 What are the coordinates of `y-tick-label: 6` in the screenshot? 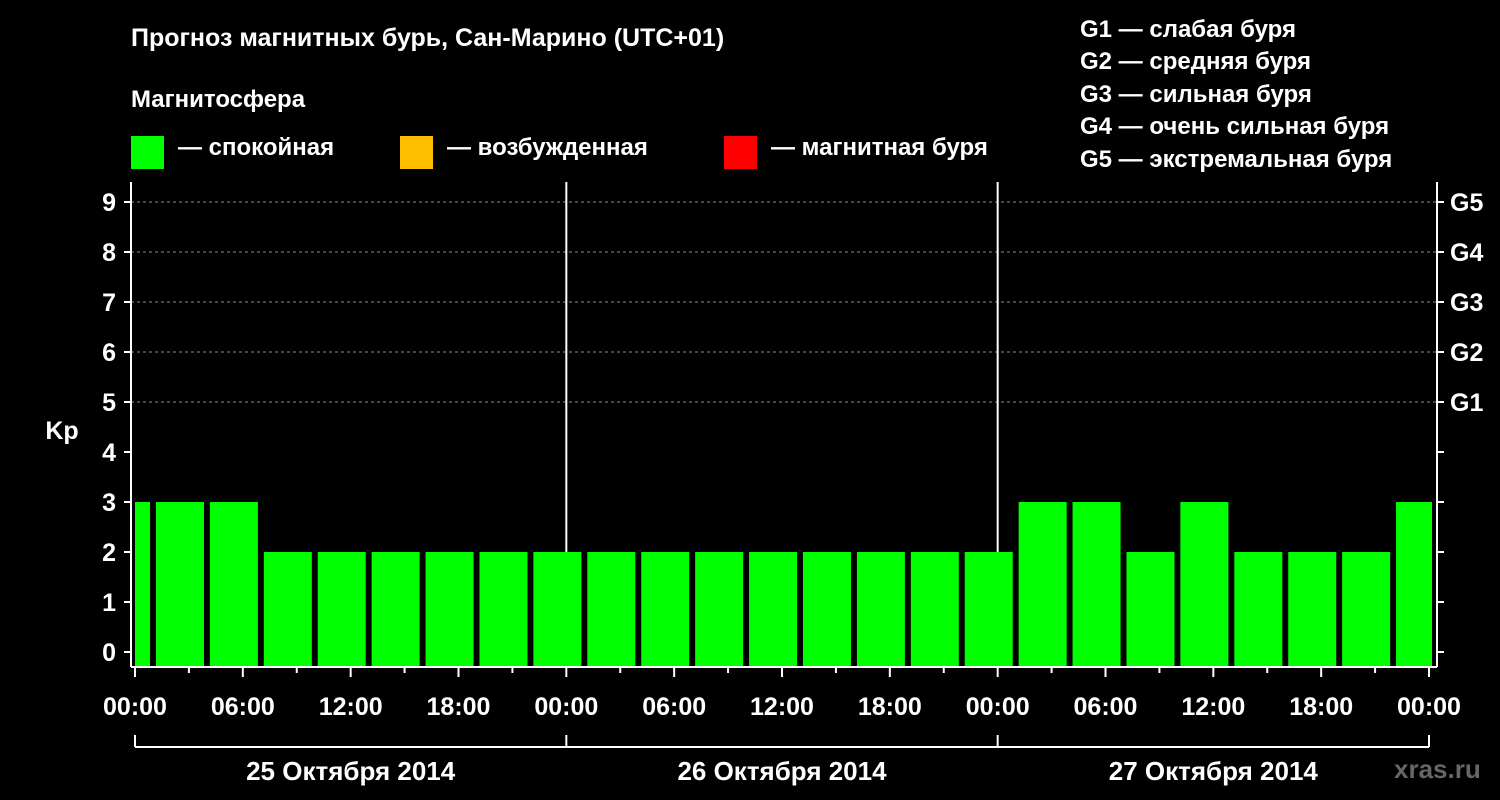 It's located at (109, 353).